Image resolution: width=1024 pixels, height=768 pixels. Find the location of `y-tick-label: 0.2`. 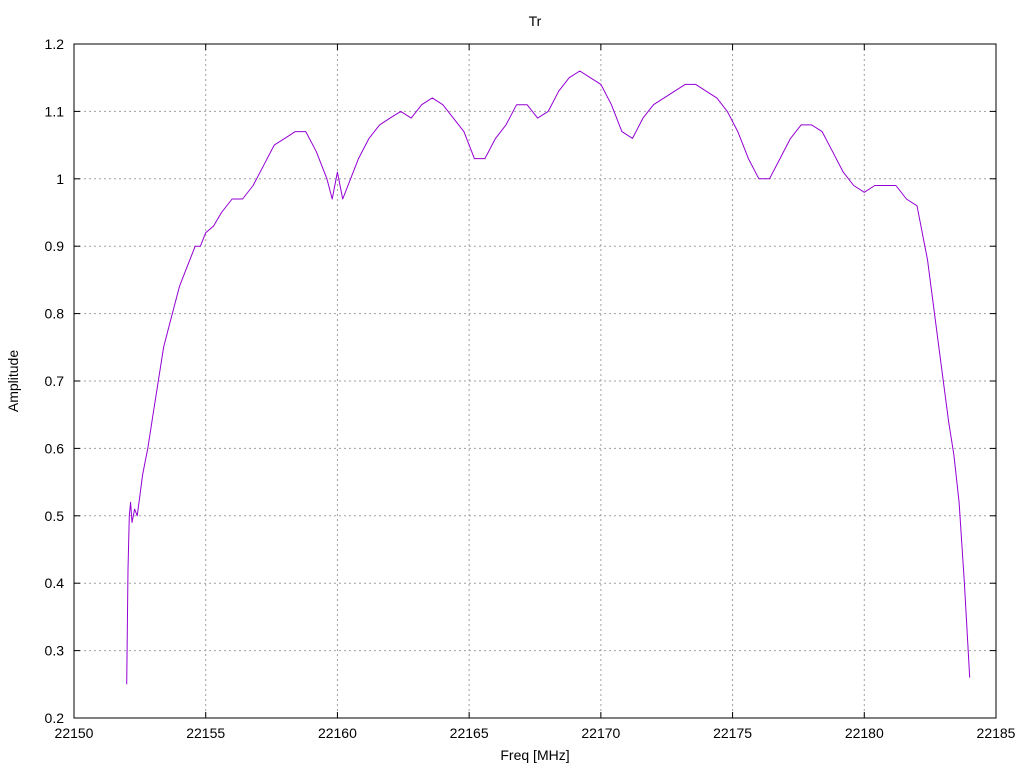

y-tick-label: 0.2 is located at coordinates (55, 718).